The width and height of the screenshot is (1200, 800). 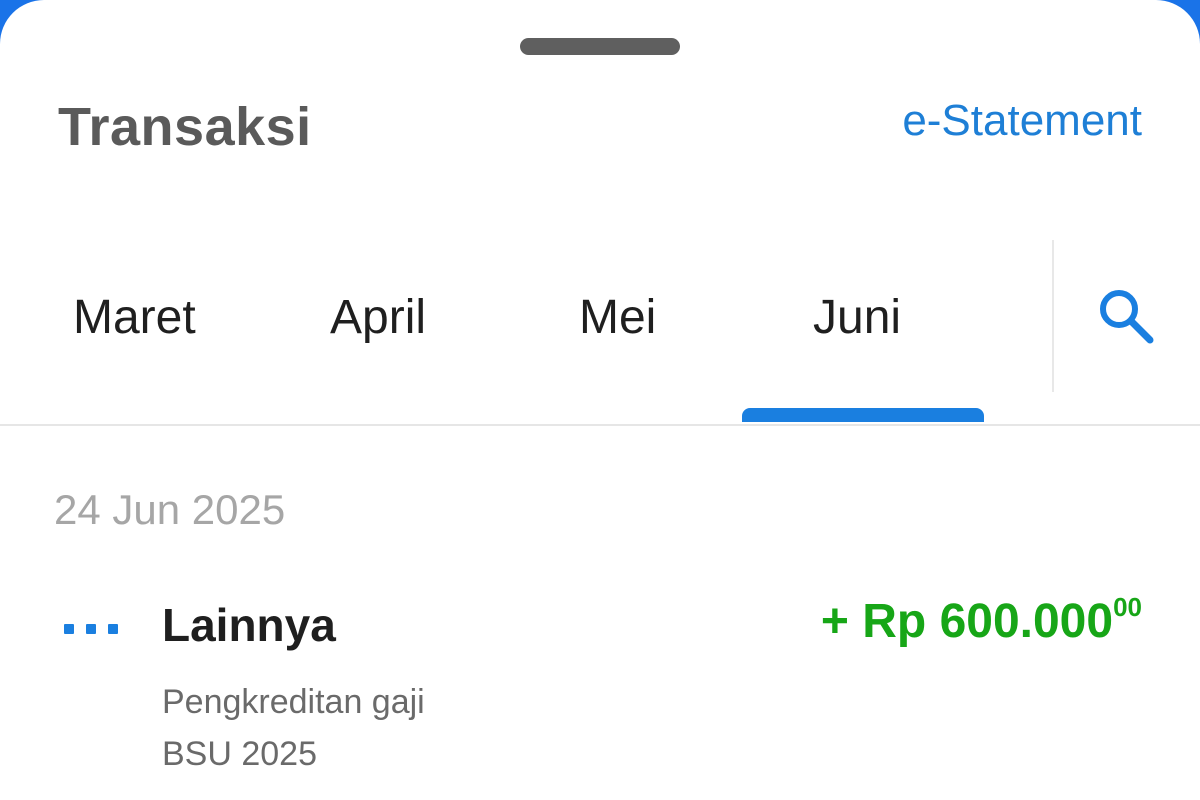 I want to click on transaction-amount-decimals: 00, so click(x=1127, y=607).